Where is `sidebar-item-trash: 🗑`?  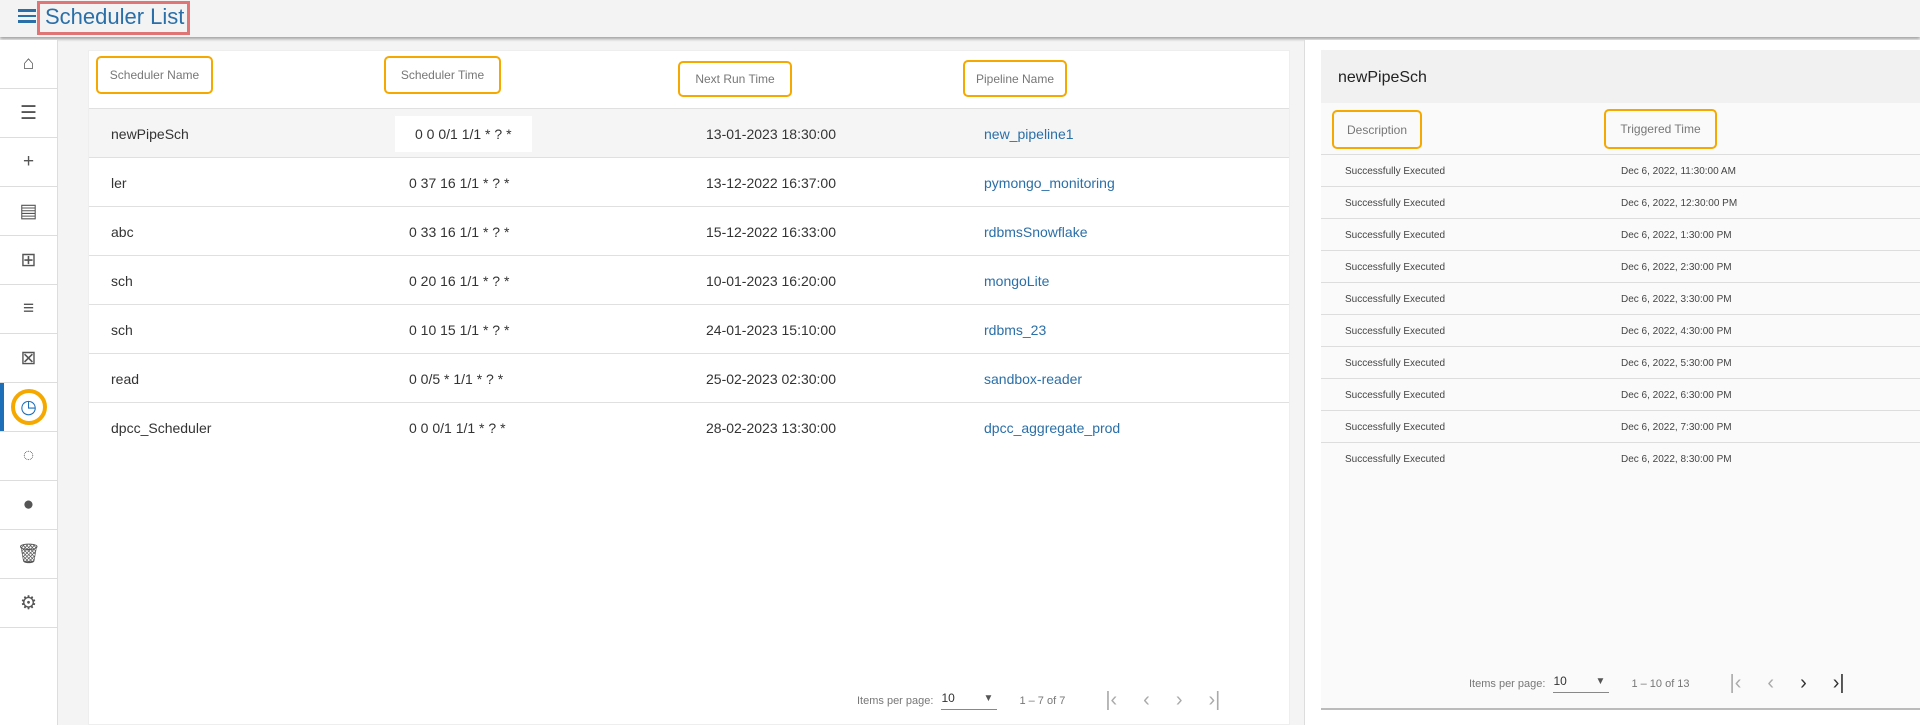
sidebar-item-trash: 🗑 is located at coordinates (28, 554).